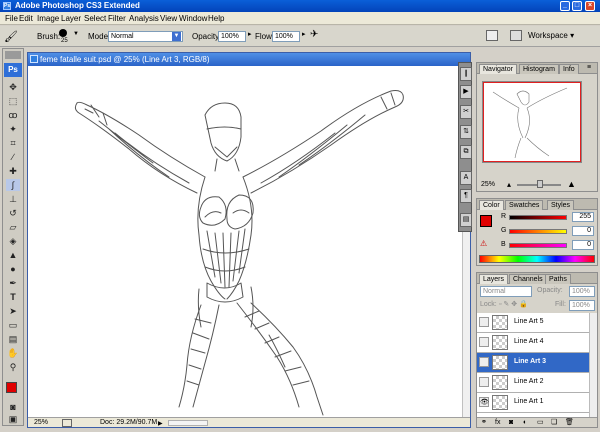  Describe the element at coordinates (145, 36) in the screenshot. I see `mode-select: Normal ▼` at that location.